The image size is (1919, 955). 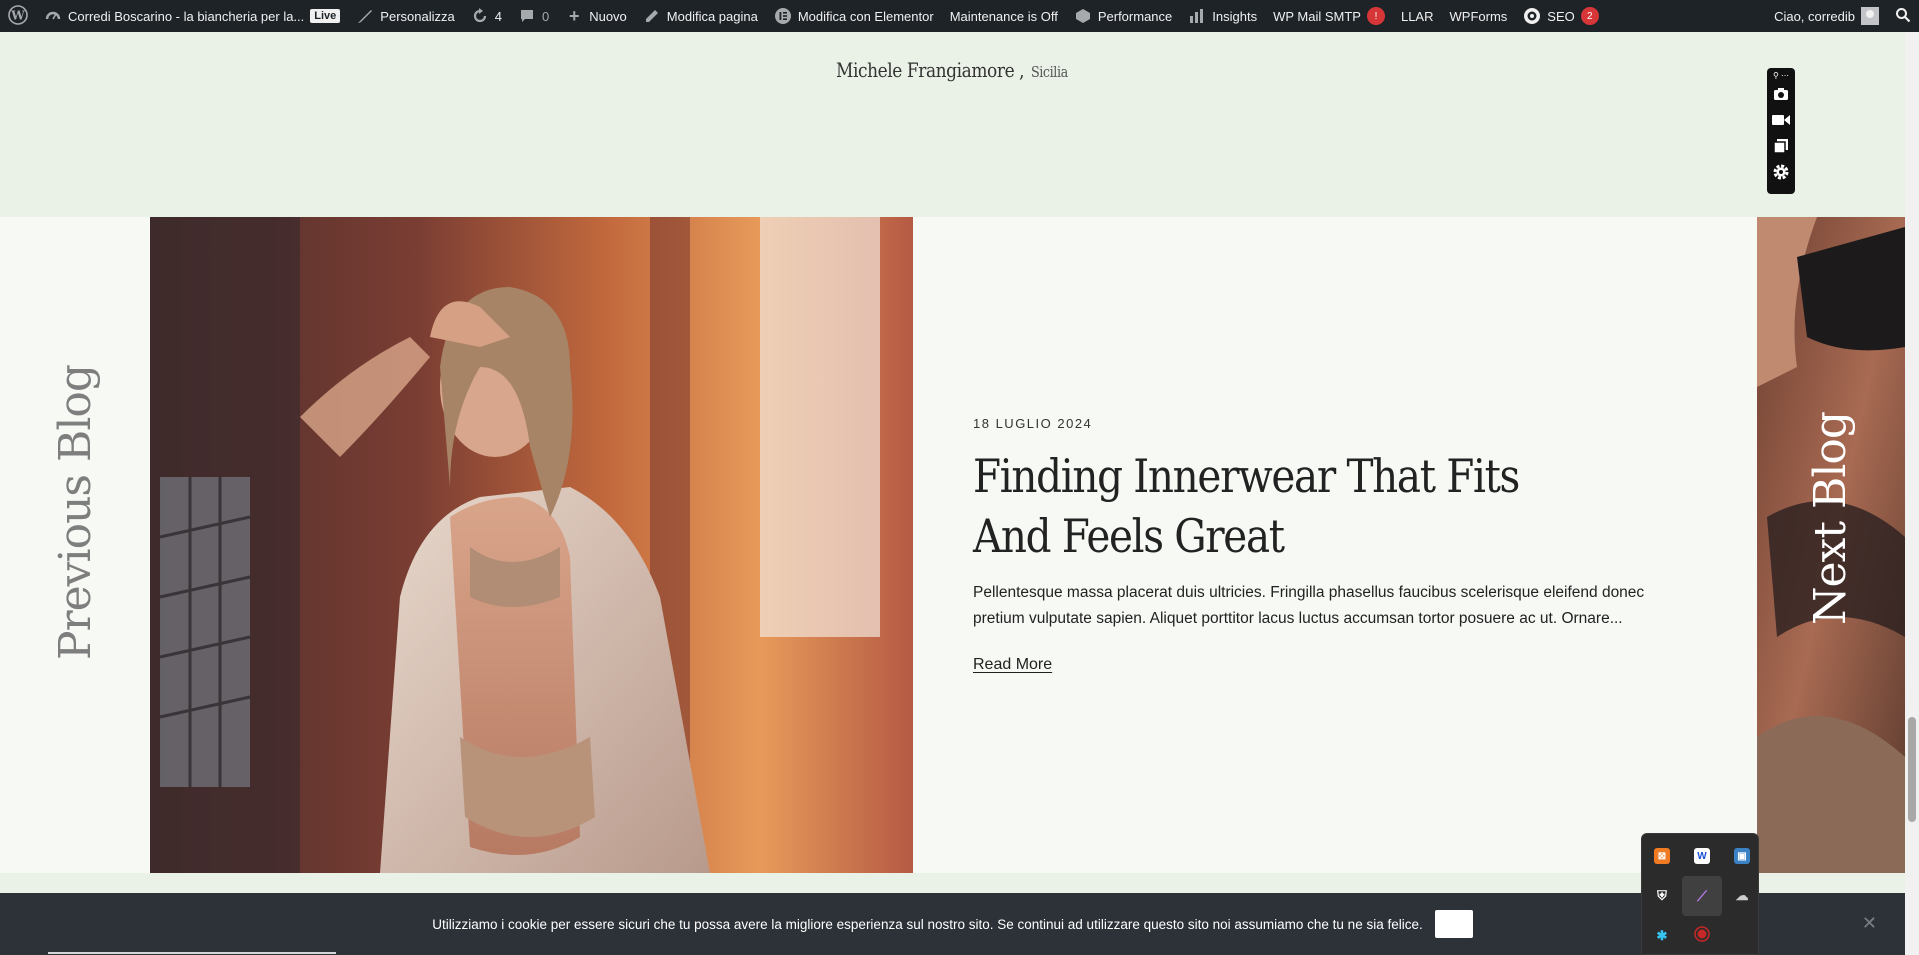 I want to click on wpforms-label: WPForms, so click(x=1478, y=16).